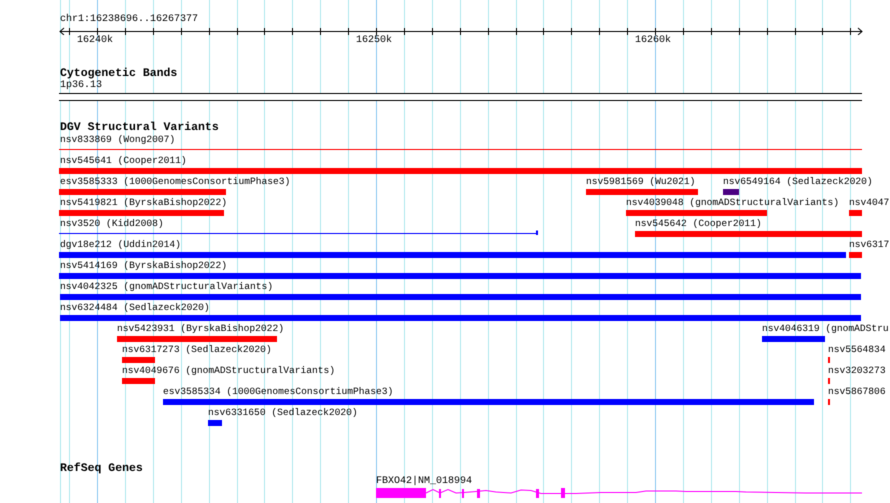  What do you see at coordinates (857, 392) in the screenshot?
I see `variant-label: nsv5867806` at bounding box center [857, 392].